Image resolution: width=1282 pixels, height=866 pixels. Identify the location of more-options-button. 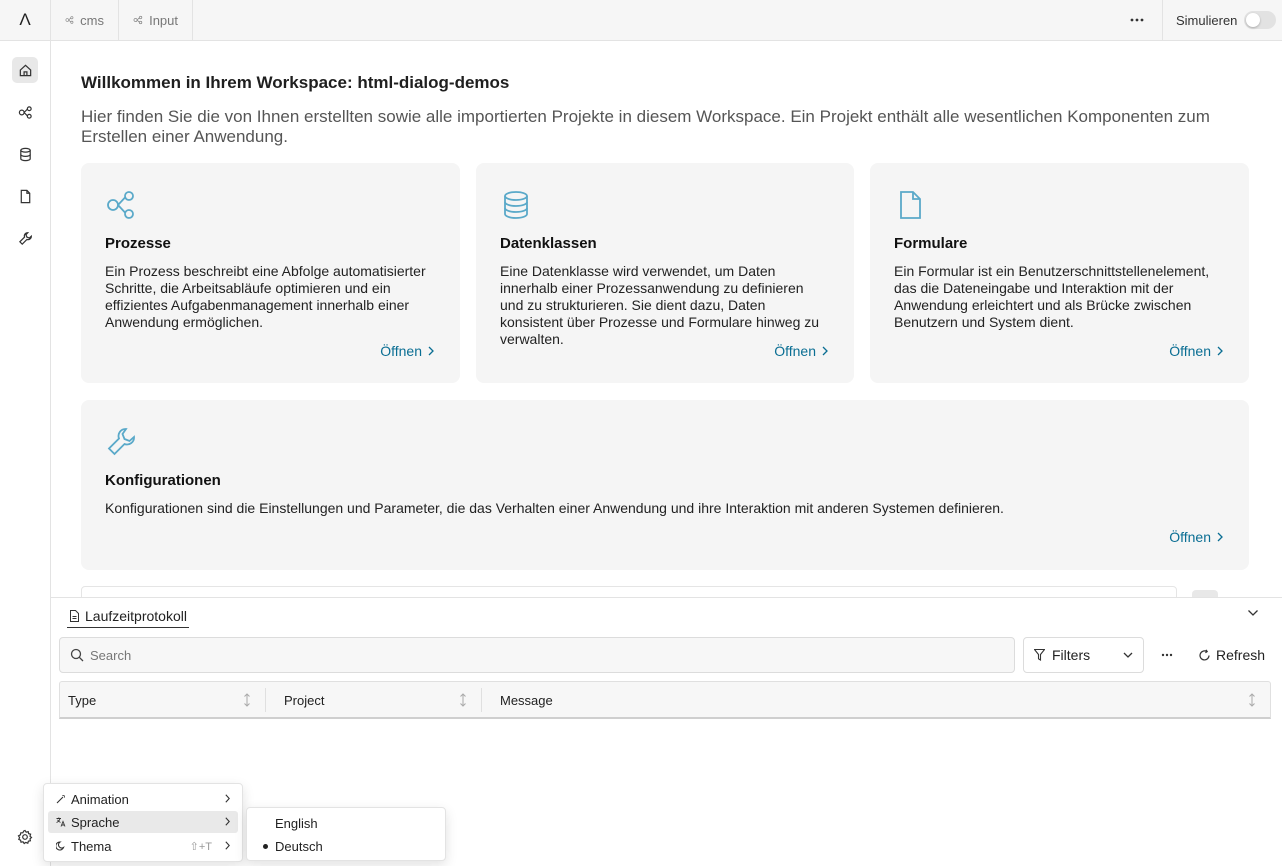
(1137, 20).